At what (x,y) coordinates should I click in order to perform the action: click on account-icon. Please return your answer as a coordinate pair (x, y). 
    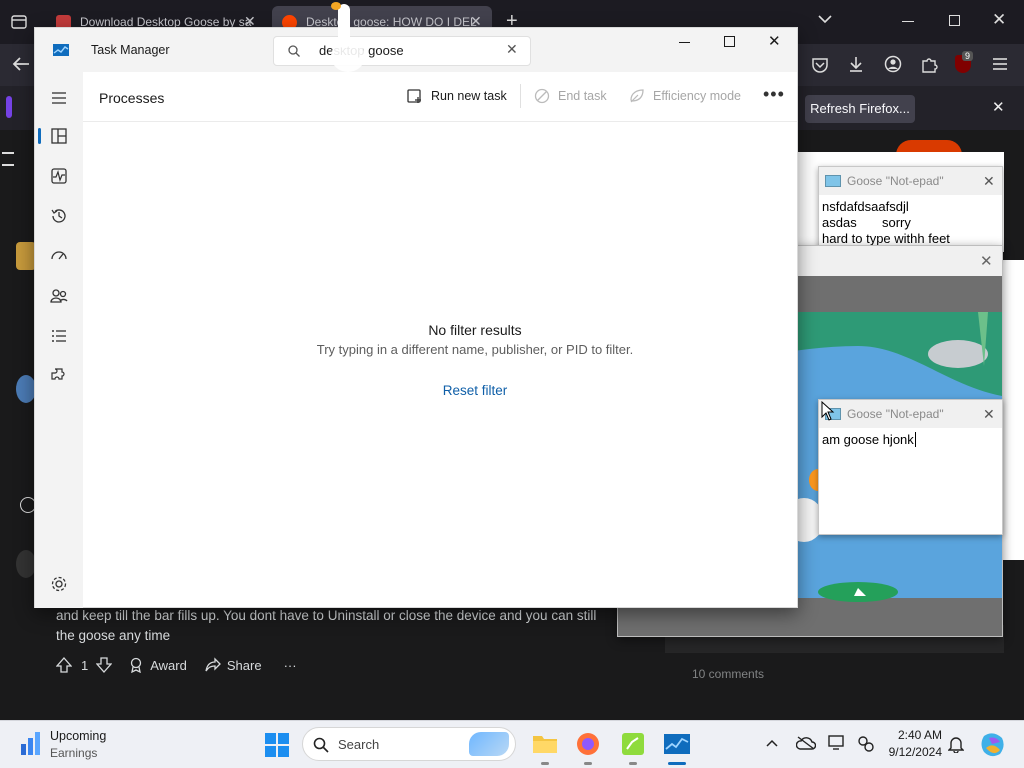
    Looking at the image, I should click on (893, 64).